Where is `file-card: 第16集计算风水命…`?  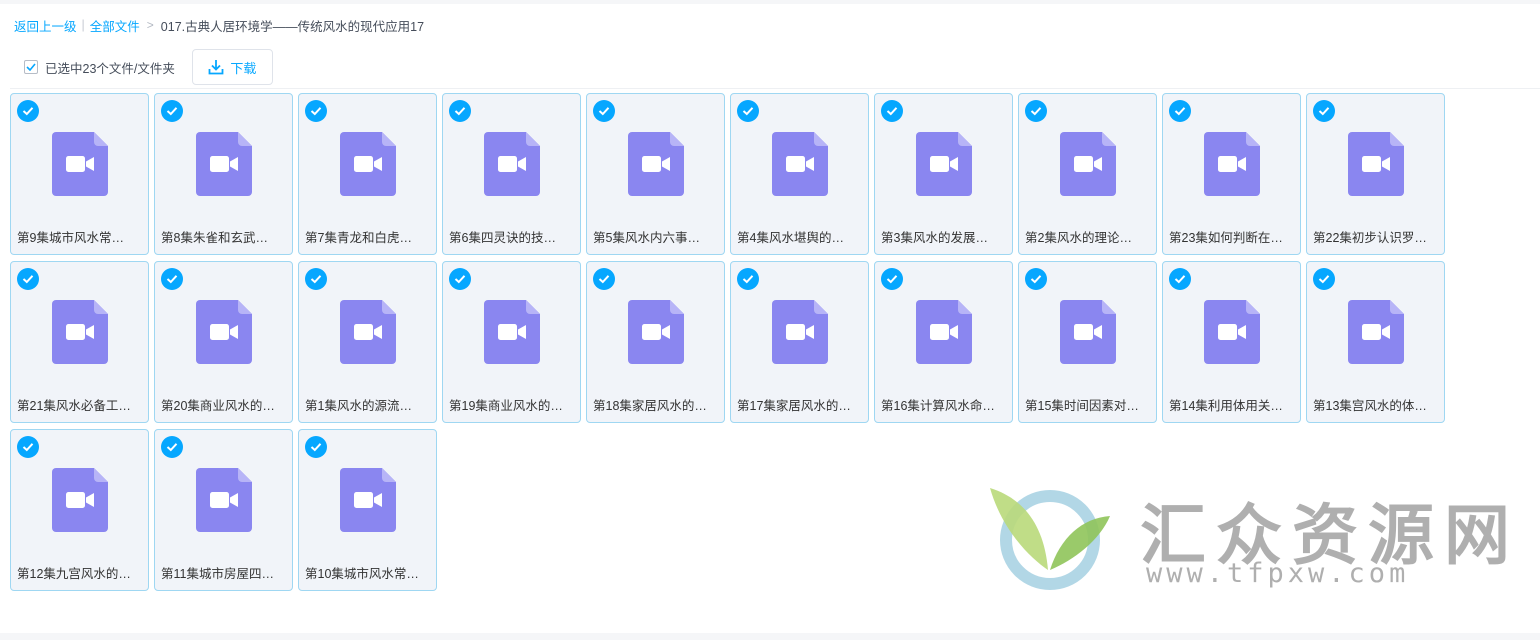
file-card: 第16集计算风水命… is located at coordinates (943, 342).